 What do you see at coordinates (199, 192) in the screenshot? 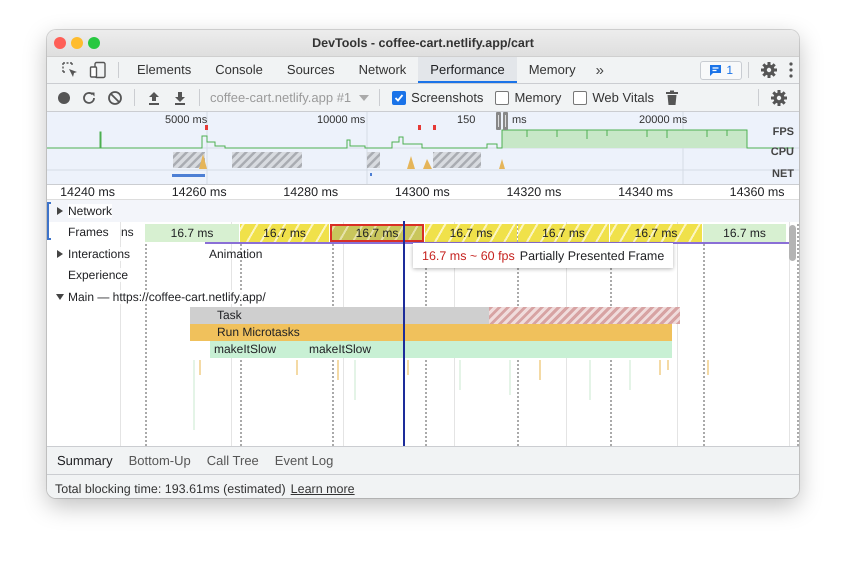
I see `time-ruler-label: 14260 ms` at bounding box center [199, 192].